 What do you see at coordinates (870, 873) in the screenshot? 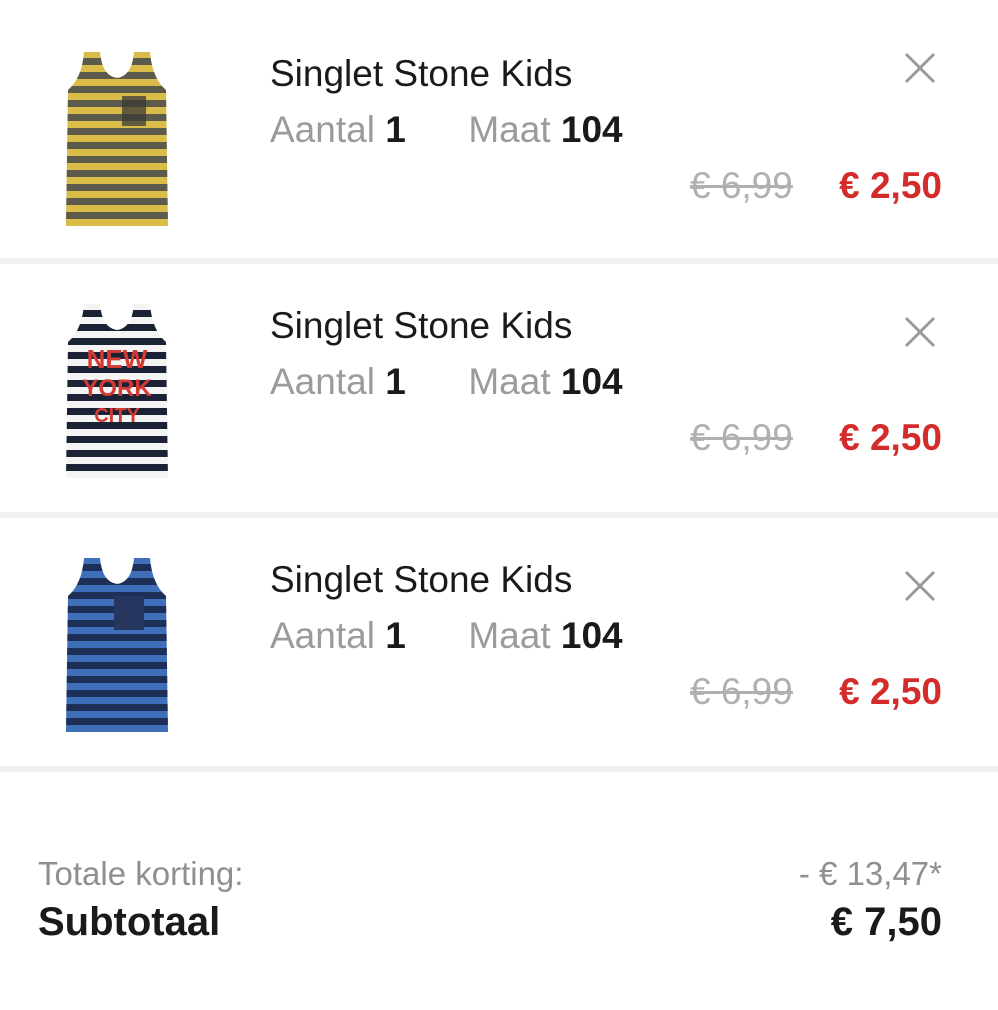
I see `discount-value: - € 13,47*` at bounding box center [870, 873].